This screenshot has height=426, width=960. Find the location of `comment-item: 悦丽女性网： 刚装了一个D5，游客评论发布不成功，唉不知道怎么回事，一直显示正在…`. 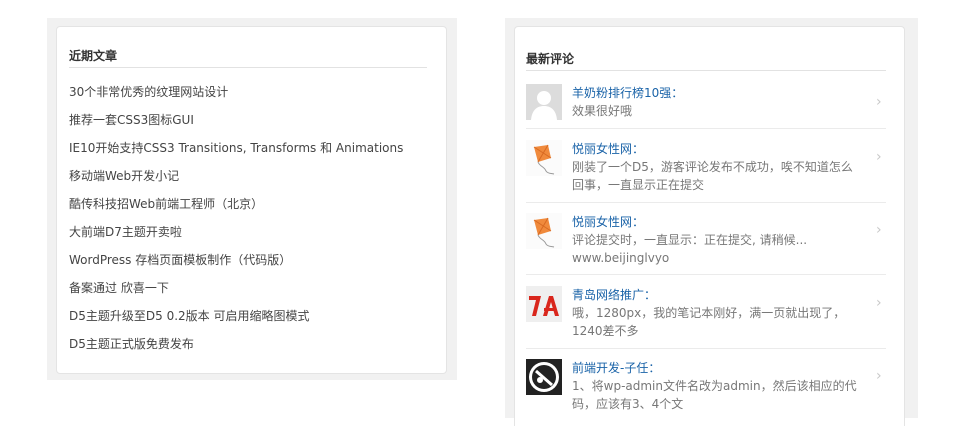

comment-item: 悦丽女性网： 刚装了一个D5，游客评论发布不成功，唉不知道怎么回事，一直显示正在… is located at coordinates (706, 168).